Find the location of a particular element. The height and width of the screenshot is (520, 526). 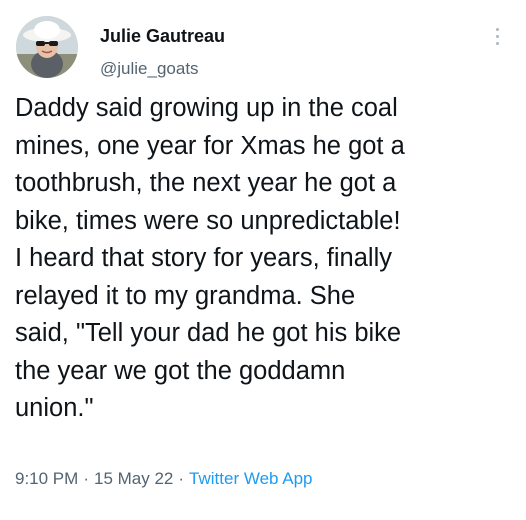

tweet-header: Julie Gautreau @julie_goats is located at coordinates (263, 47).